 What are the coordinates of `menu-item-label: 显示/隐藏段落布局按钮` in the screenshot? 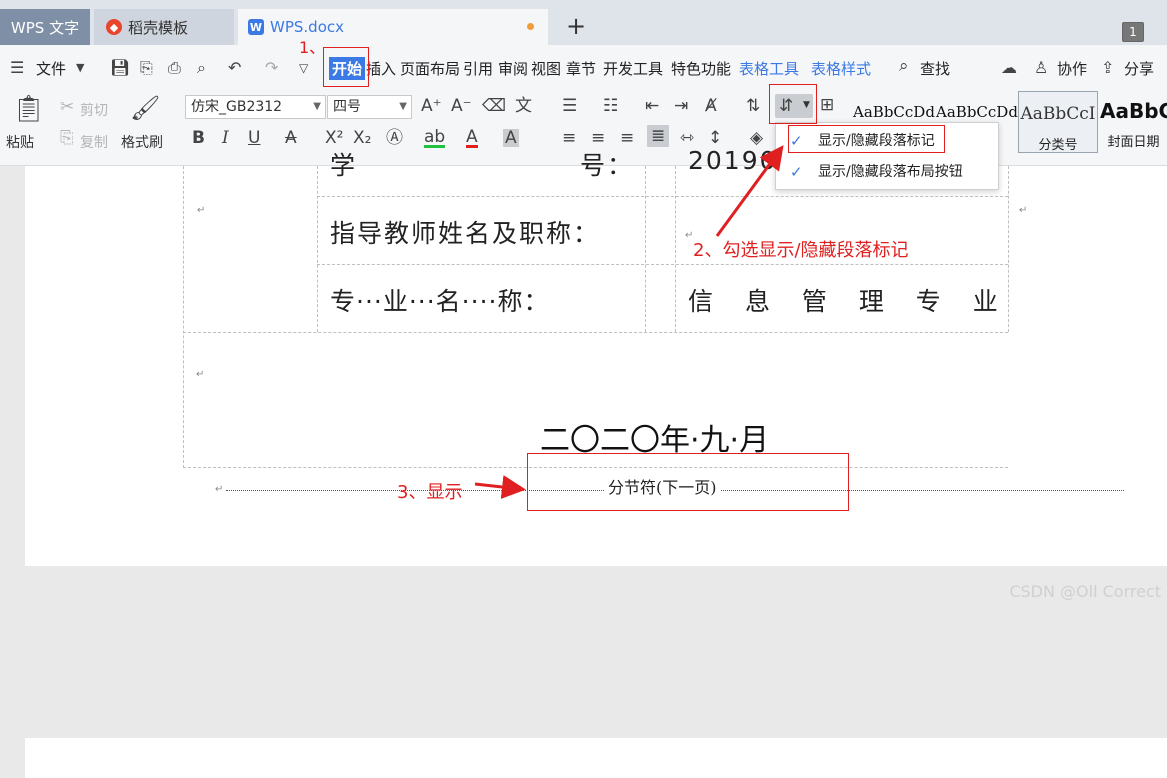 It's located at (890, 172).